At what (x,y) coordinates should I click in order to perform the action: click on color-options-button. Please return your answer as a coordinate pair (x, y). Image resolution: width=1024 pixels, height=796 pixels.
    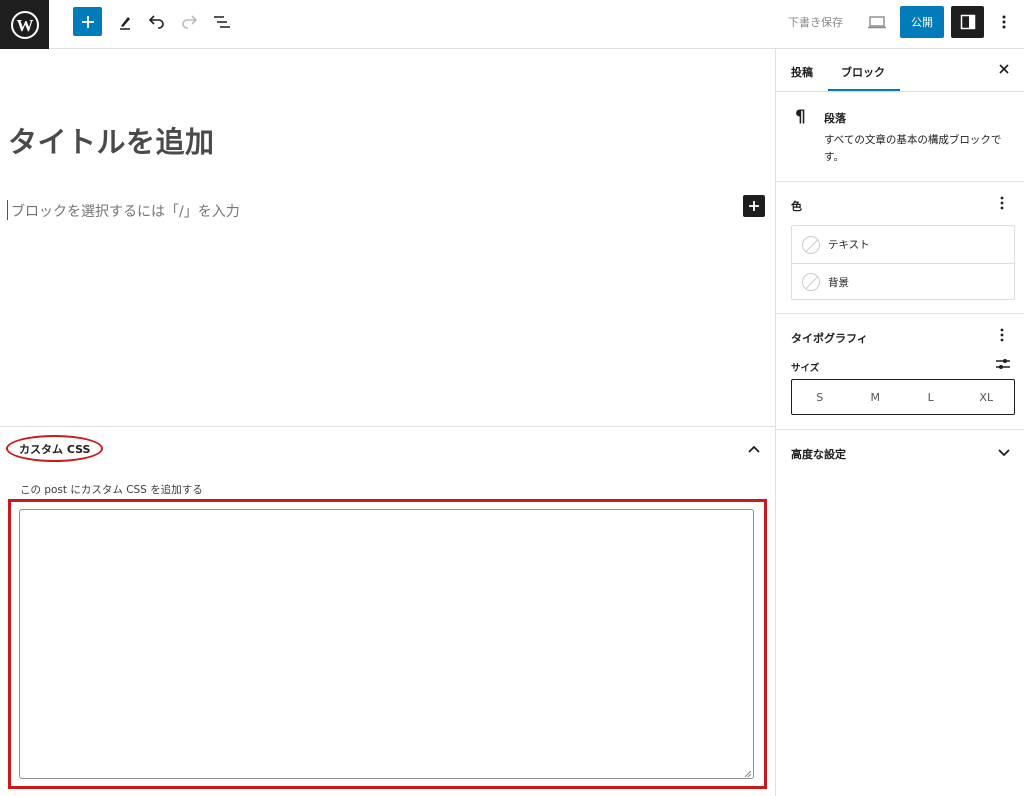
    Looking at the image, I should click on (1002, 203).